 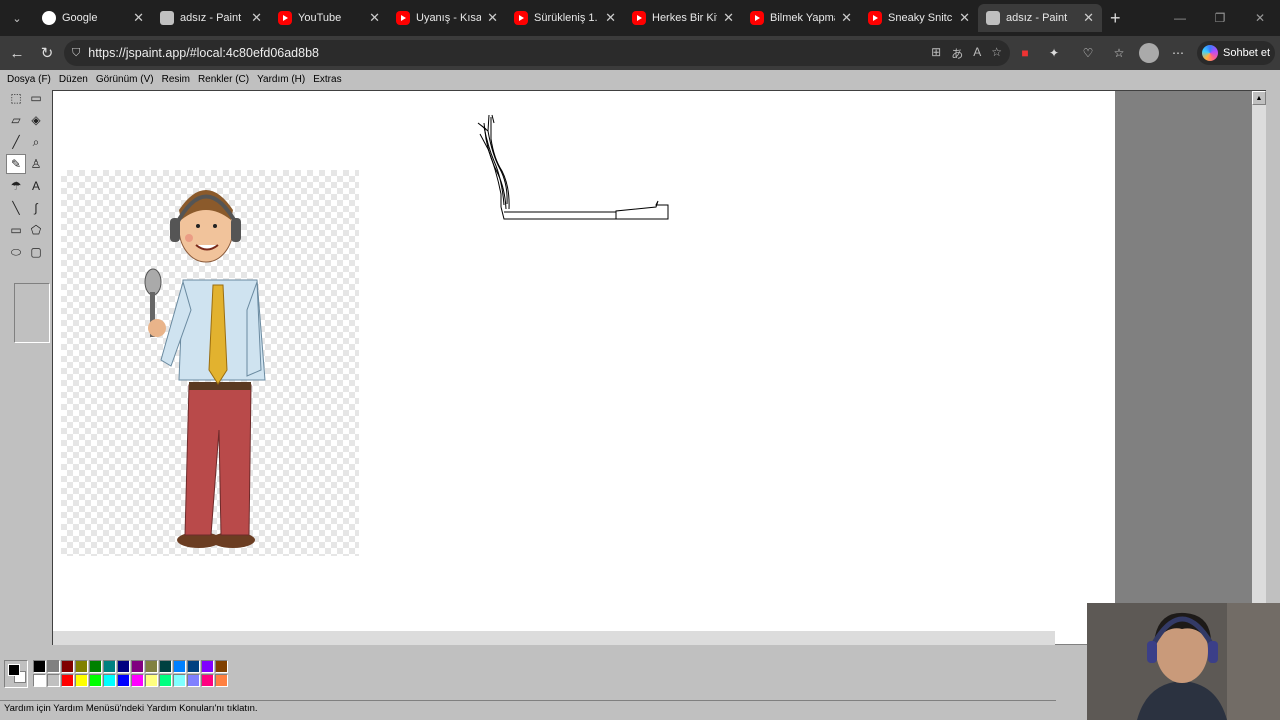 What do you see at coordinates (1259, 358) in the screenshot?
I see `vertical-scrollbar: ▲` at bounding box center [1259, 358].